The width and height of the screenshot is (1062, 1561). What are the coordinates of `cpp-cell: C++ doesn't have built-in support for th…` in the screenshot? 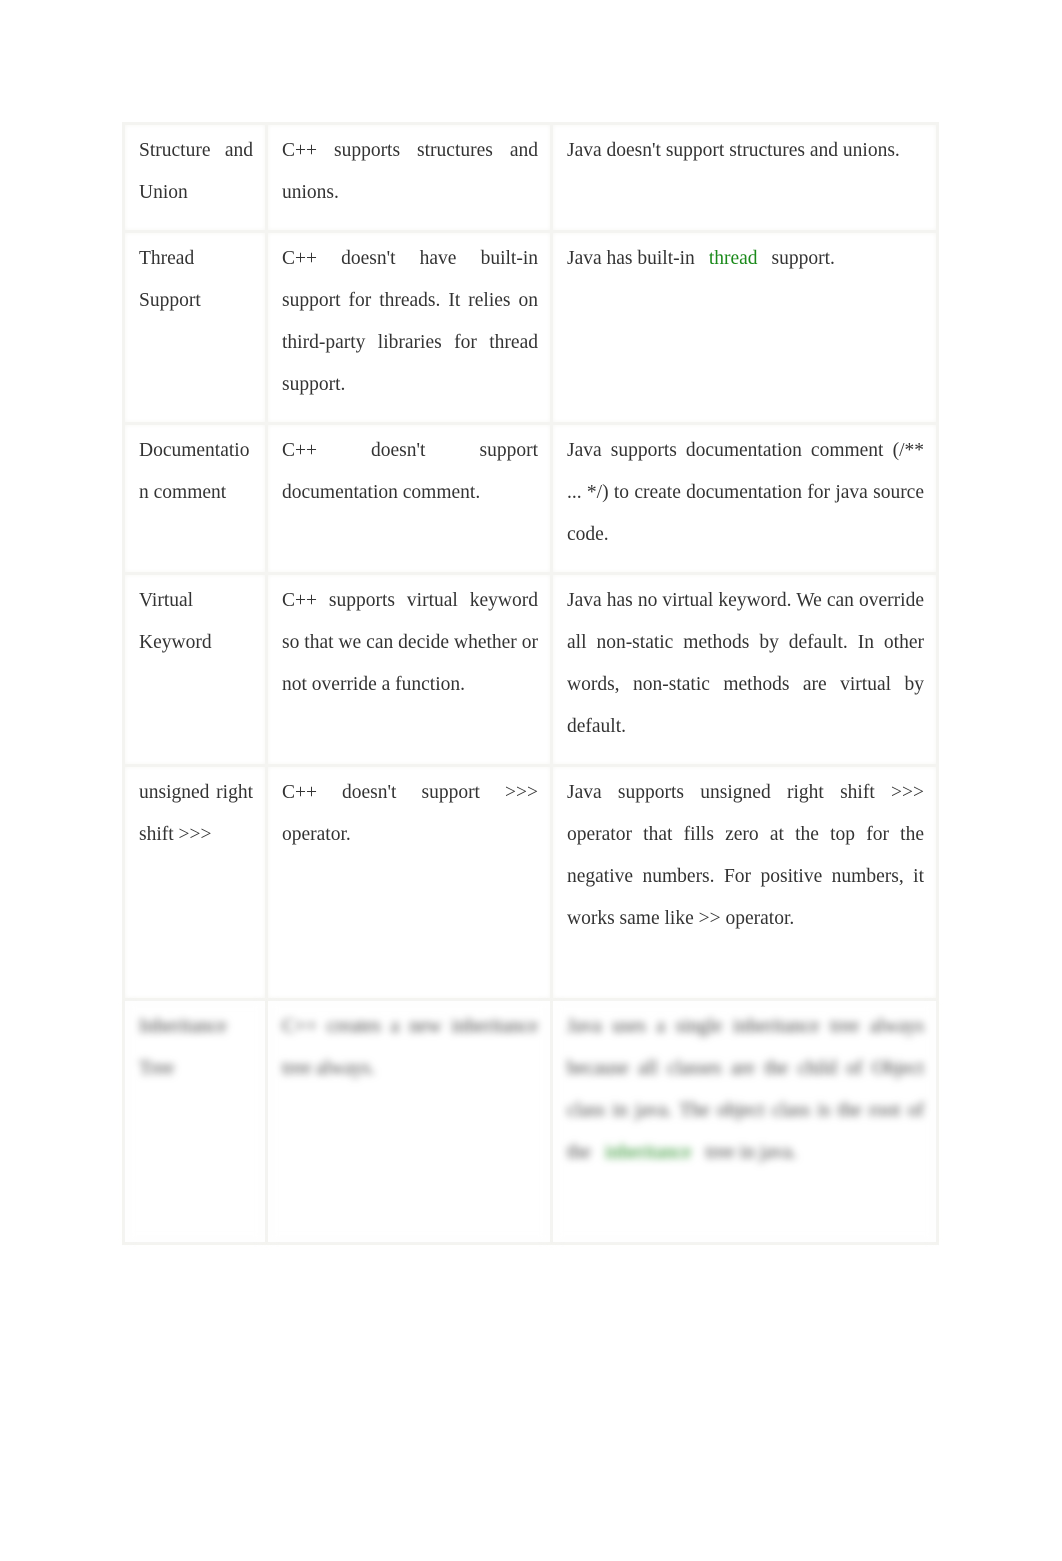 It's located at (409, 327).